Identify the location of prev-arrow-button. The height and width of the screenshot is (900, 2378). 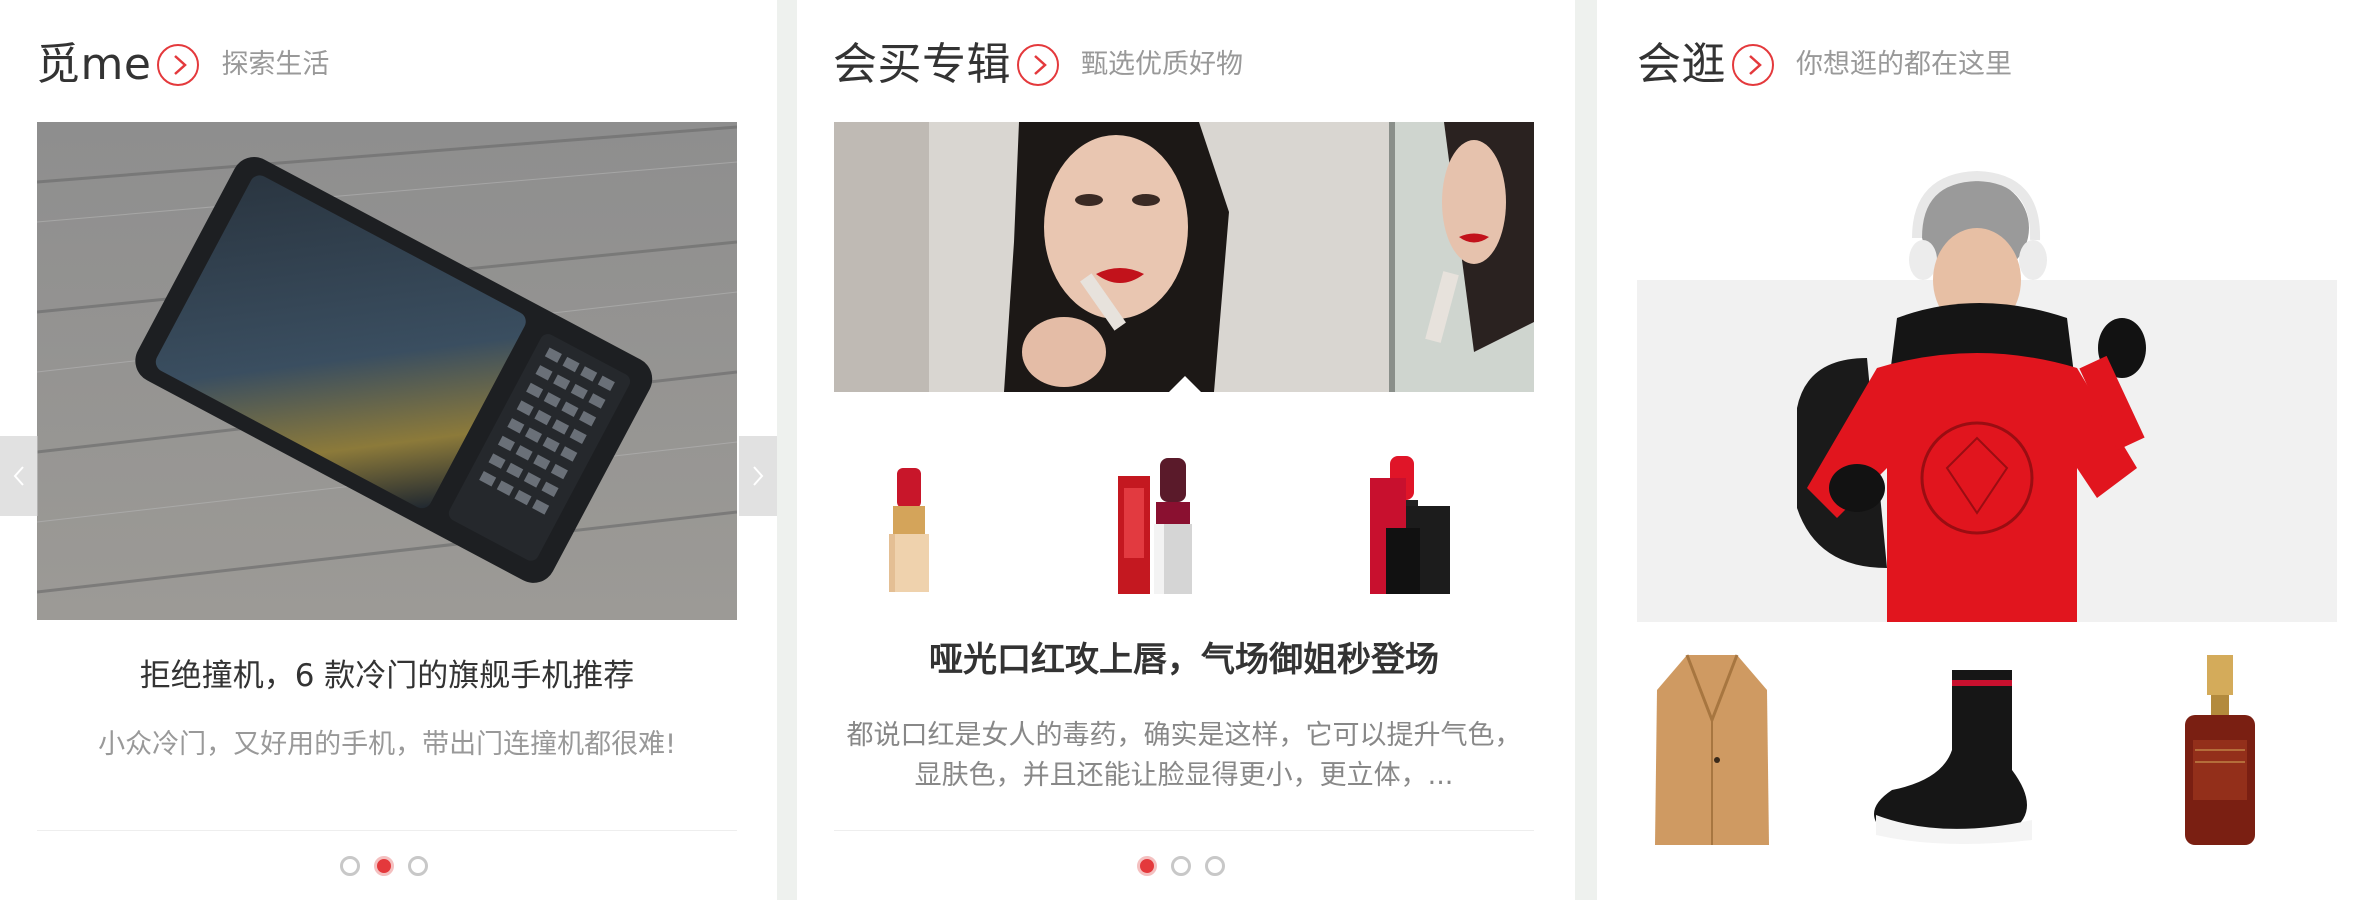
(19, 476).